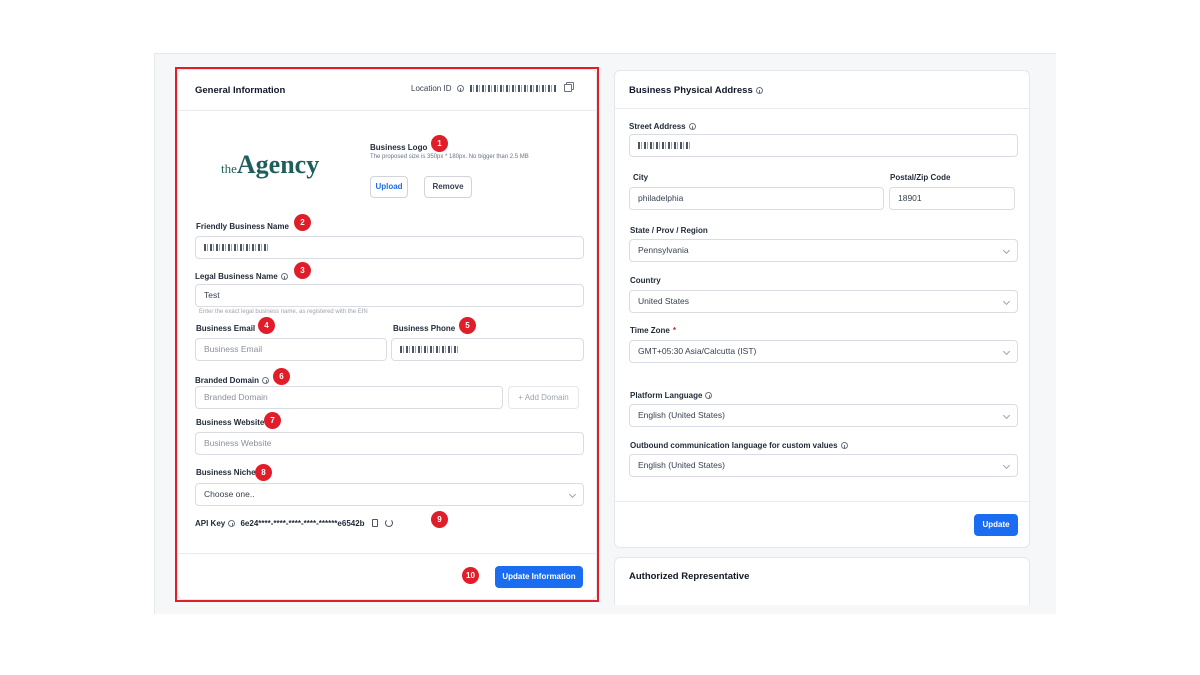  What do you see at coordinates (487, 349) in the screenshot?
I see `business-phone-input` at bounding box center [487, 349].